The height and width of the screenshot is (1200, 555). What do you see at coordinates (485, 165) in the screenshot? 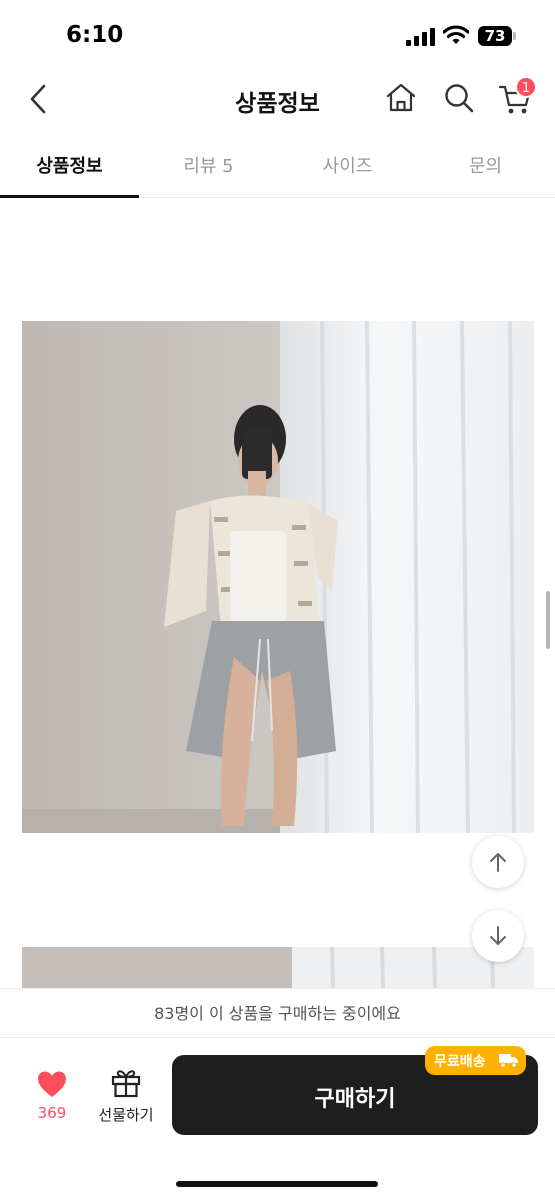
I see `tab-inquiry: 문의` at bounding box center [485, 165].